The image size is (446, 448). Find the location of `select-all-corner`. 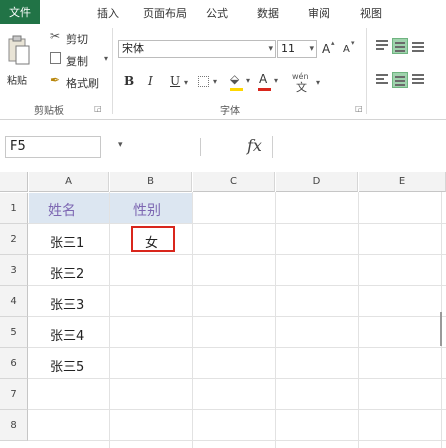

select-all-corner is located at coordinates (14, 182).